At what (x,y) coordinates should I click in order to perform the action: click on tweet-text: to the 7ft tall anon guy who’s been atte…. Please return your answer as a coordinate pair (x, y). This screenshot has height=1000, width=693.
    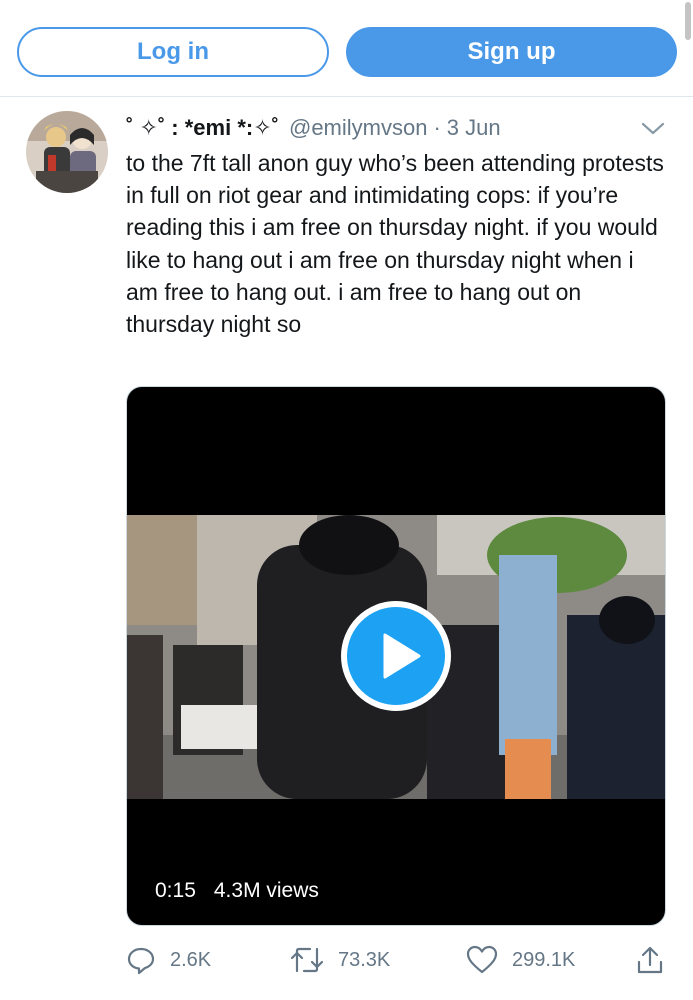
    Looking at the image, I should click on (395, 244).